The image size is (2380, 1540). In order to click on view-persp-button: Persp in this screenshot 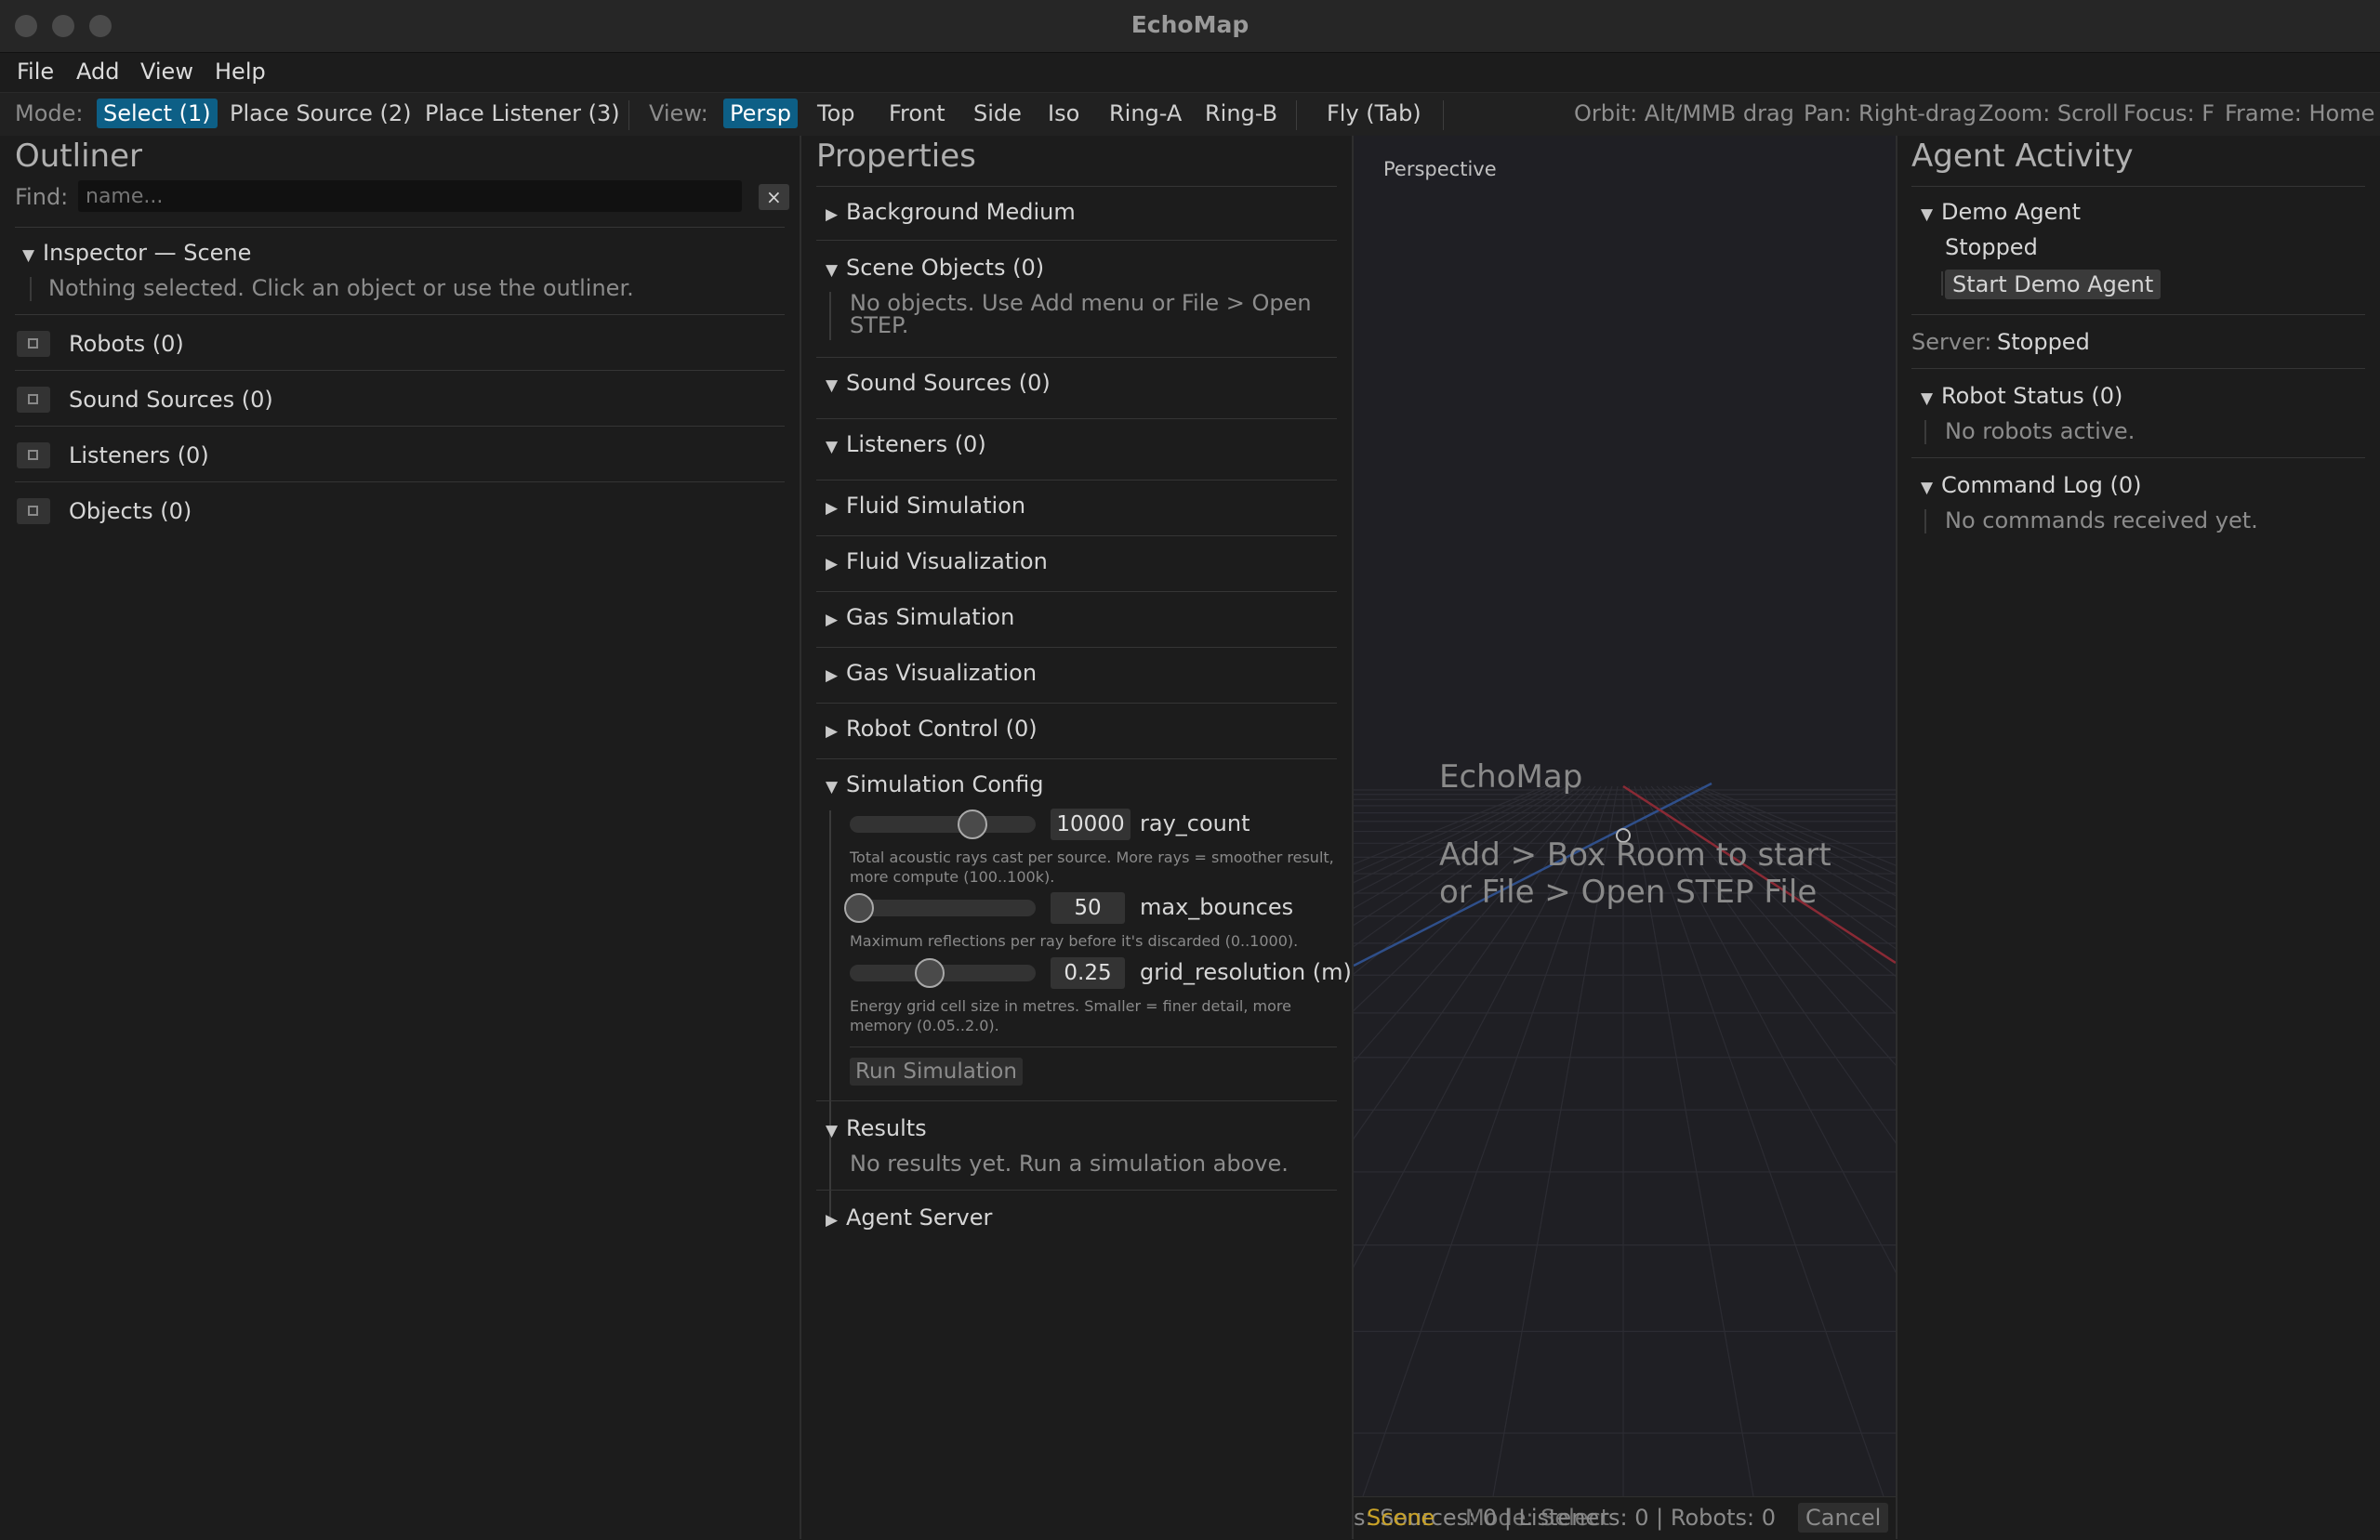, I will do `click(760, 113)`.